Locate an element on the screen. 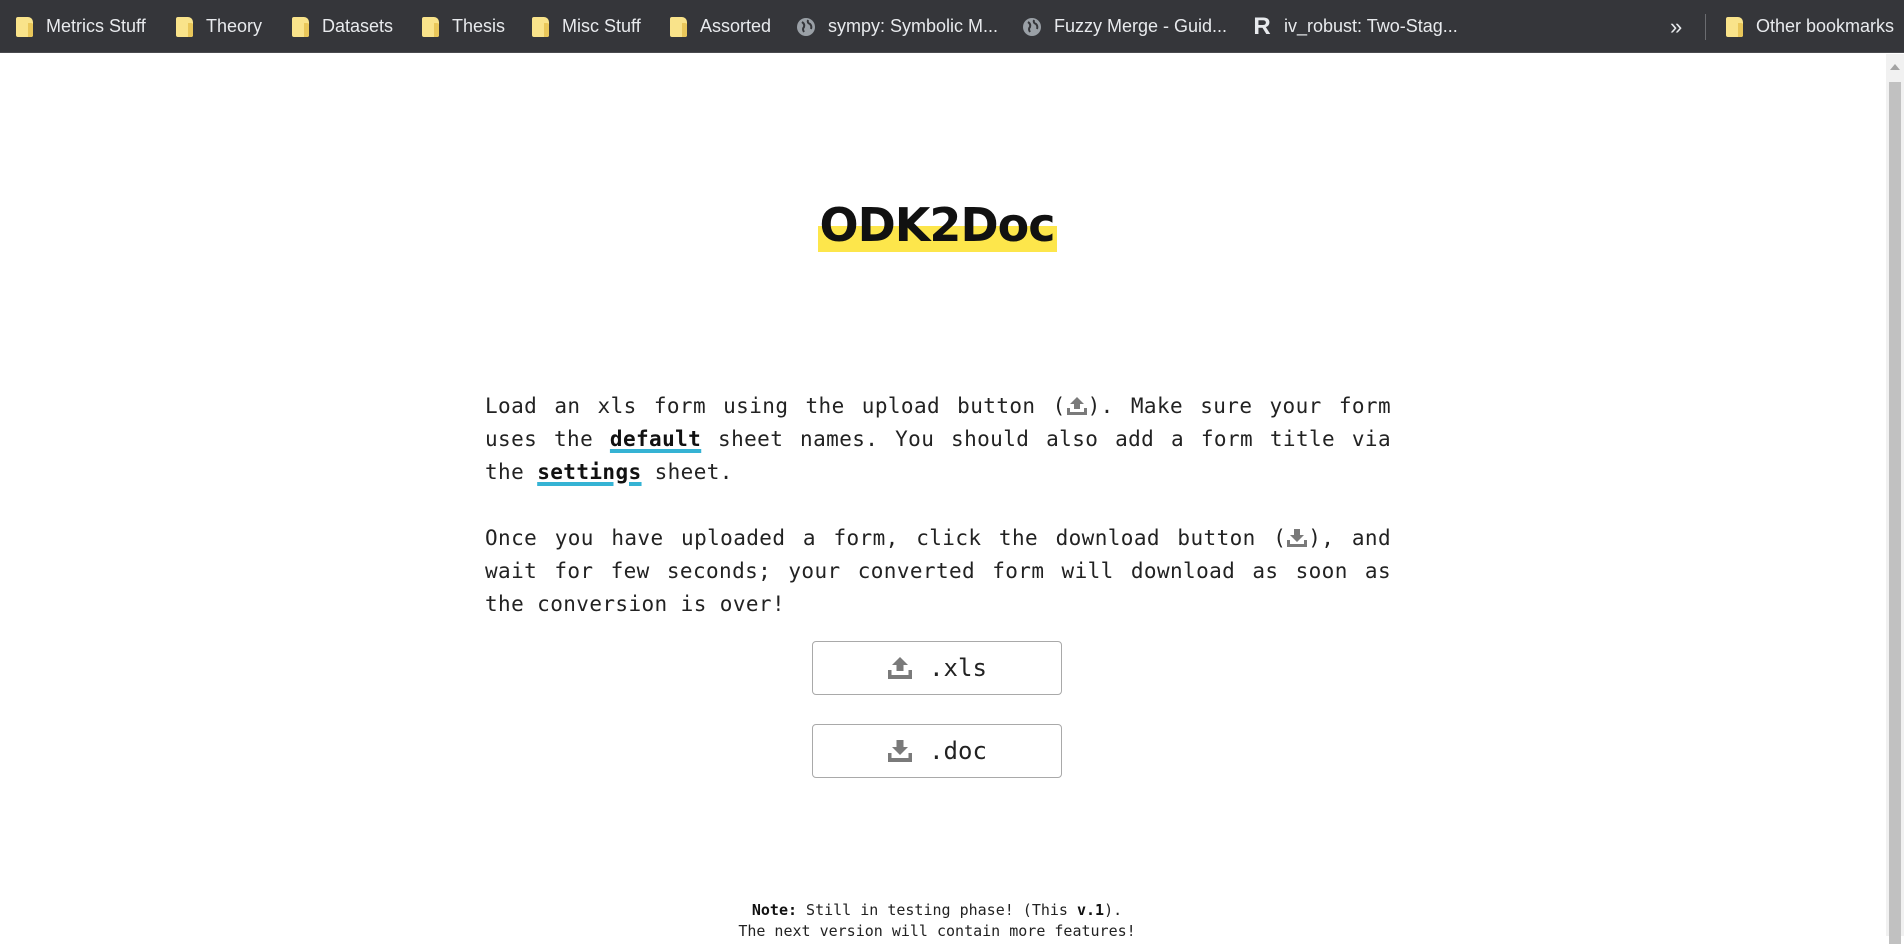 The width and height of the screenshot is (1904, 944). upload-button-label: .xls is located at coordinates (958, 668).